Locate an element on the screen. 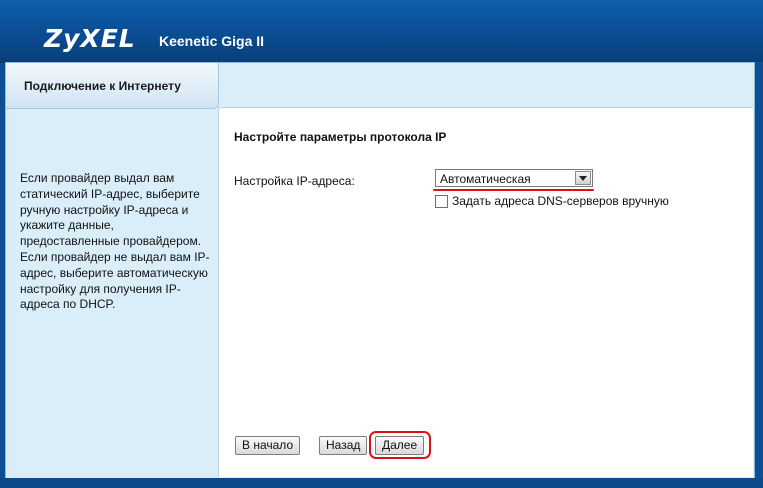  ip-setting-select: Автоматическая is located at coordinates (514, 178).